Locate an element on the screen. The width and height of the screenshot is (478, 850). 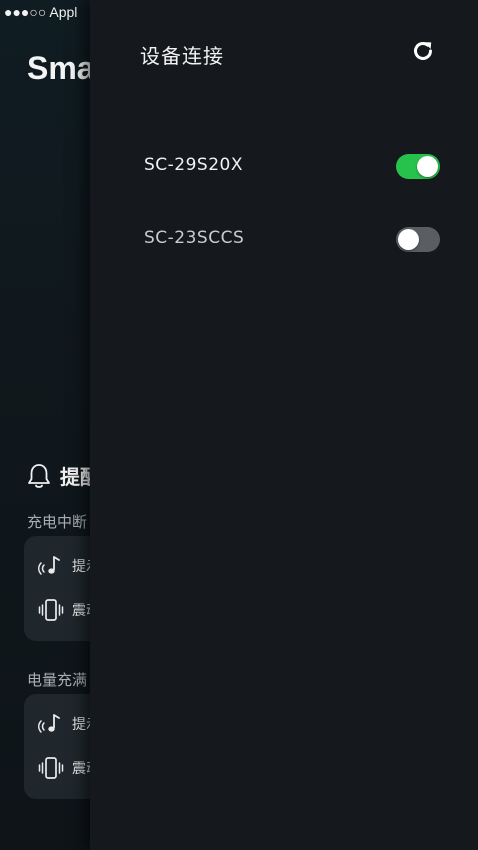
device-name: SC-23SCCS is located at coordinates (194, 238).